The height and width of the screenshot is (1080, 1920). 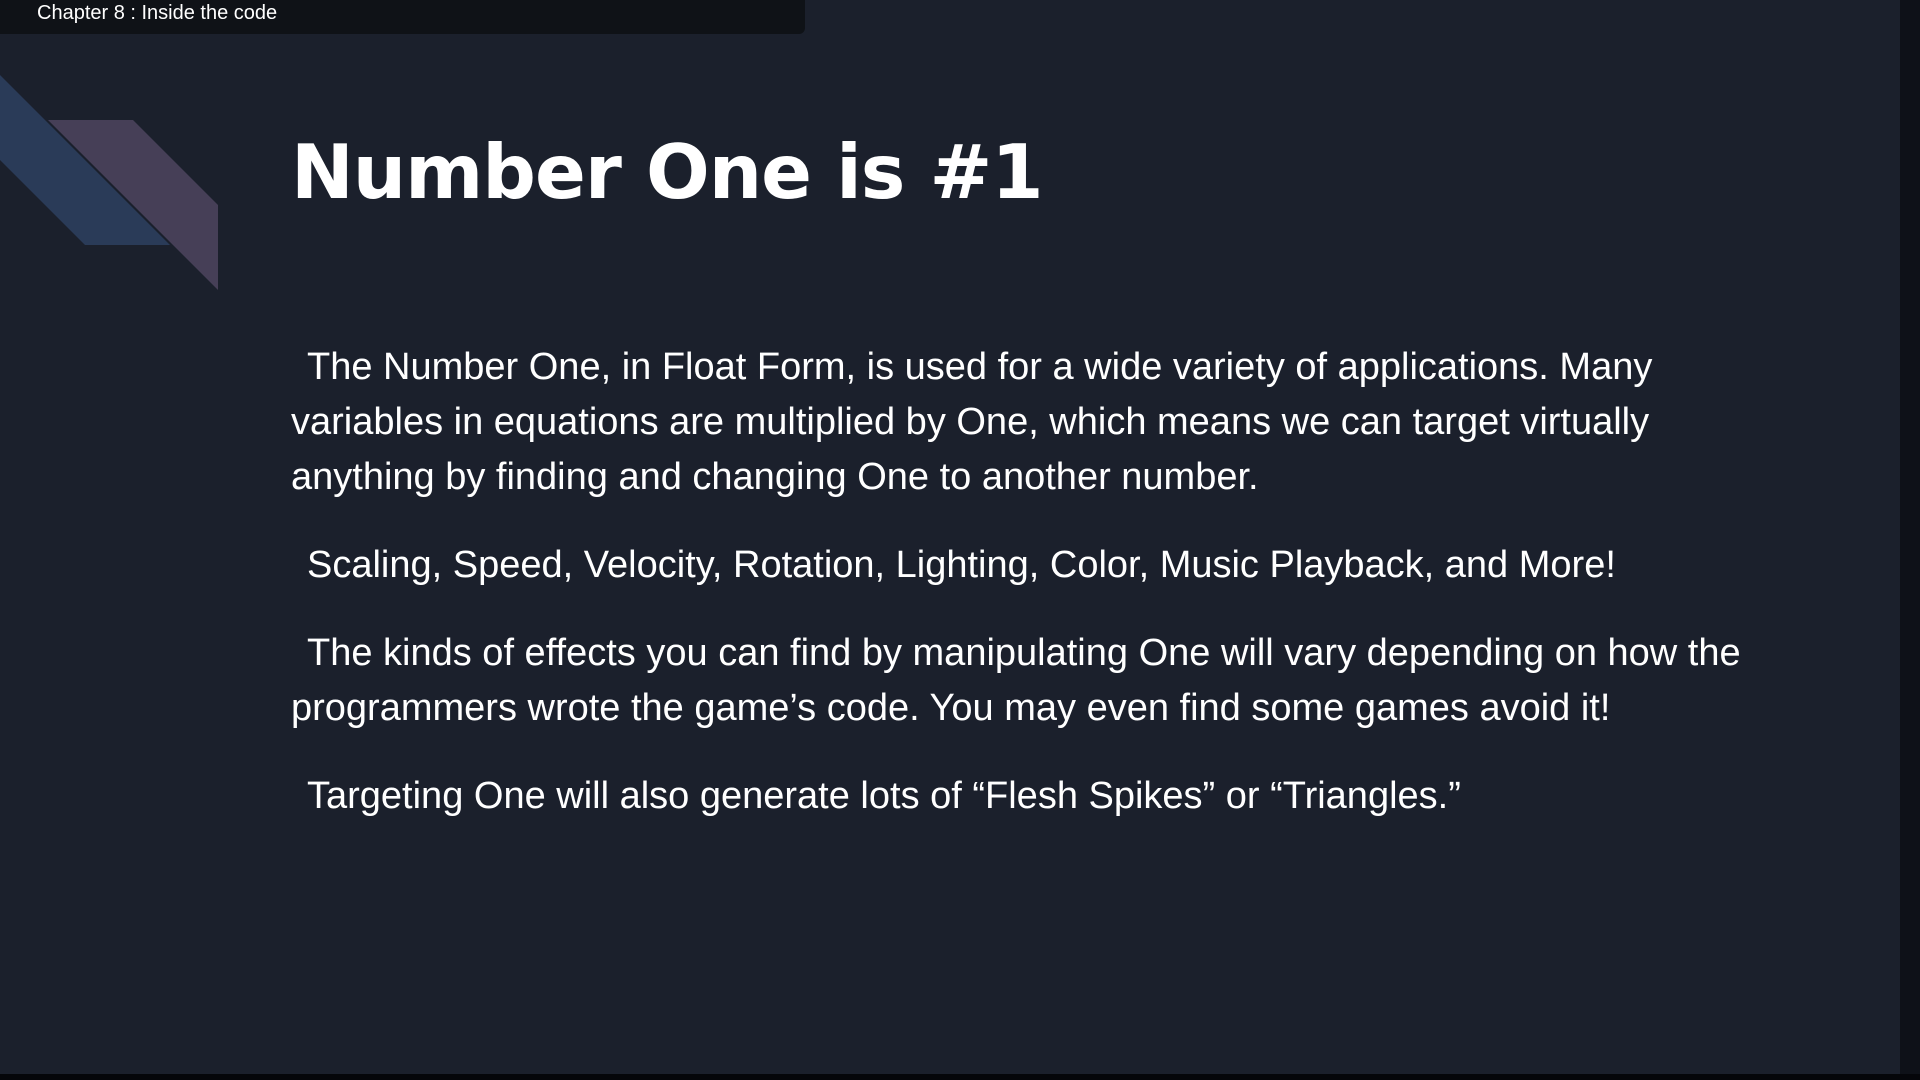 I want to click on viewer-bottom-edge, so click(x=960, y=1077).